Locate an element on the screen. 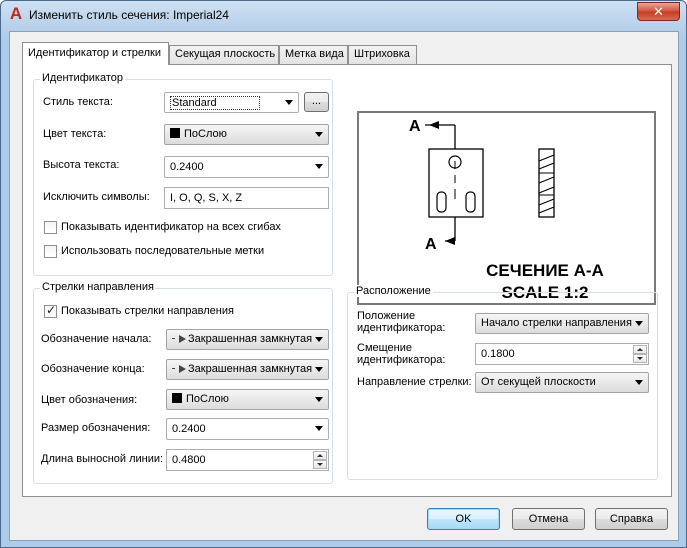 This screenshot has width=687, height=548. close-button: ✕ is located at coordinates (658, 11).